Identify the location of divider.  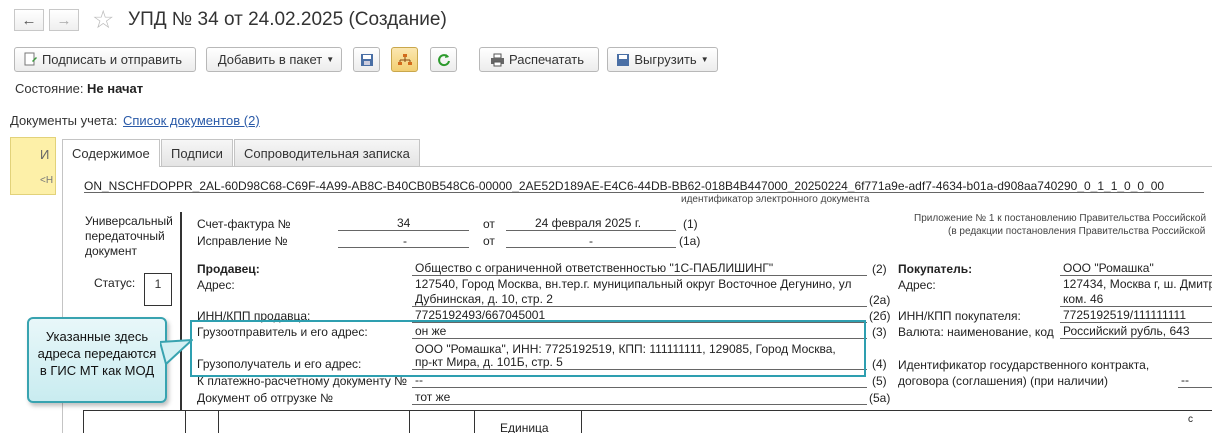
(644, 192).